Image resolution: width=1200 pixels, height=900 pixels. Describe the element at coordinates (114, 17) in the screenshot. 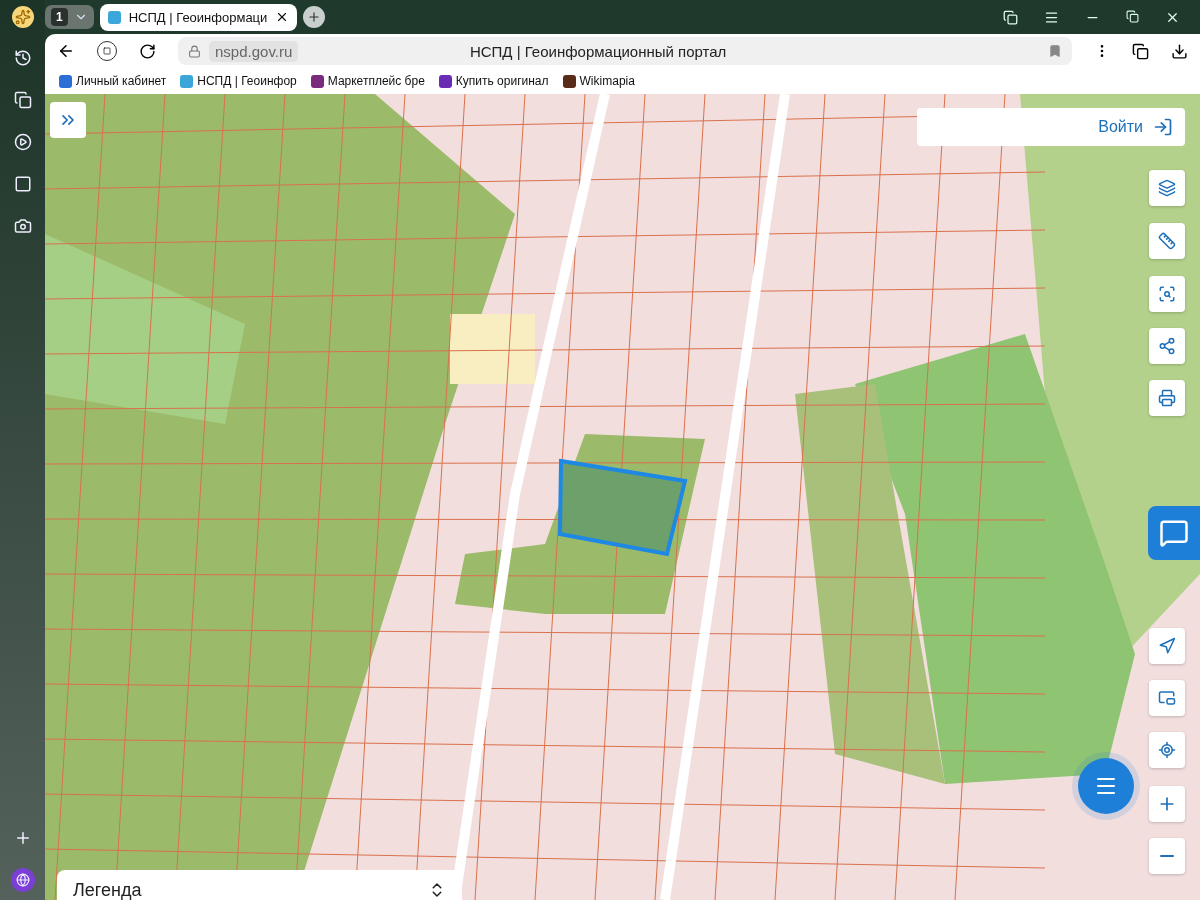

I see `site-icon` at that location.